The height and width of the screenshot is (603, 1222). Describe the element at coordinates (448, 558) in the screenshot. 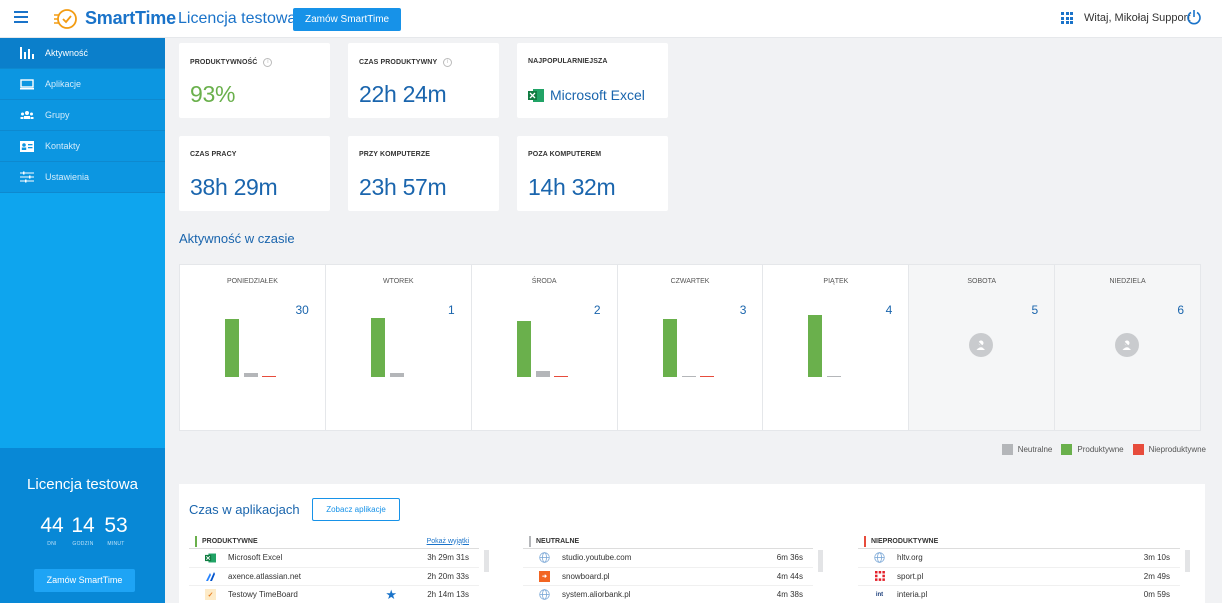

I see `app-time: 3h 29m 31s` at that location.